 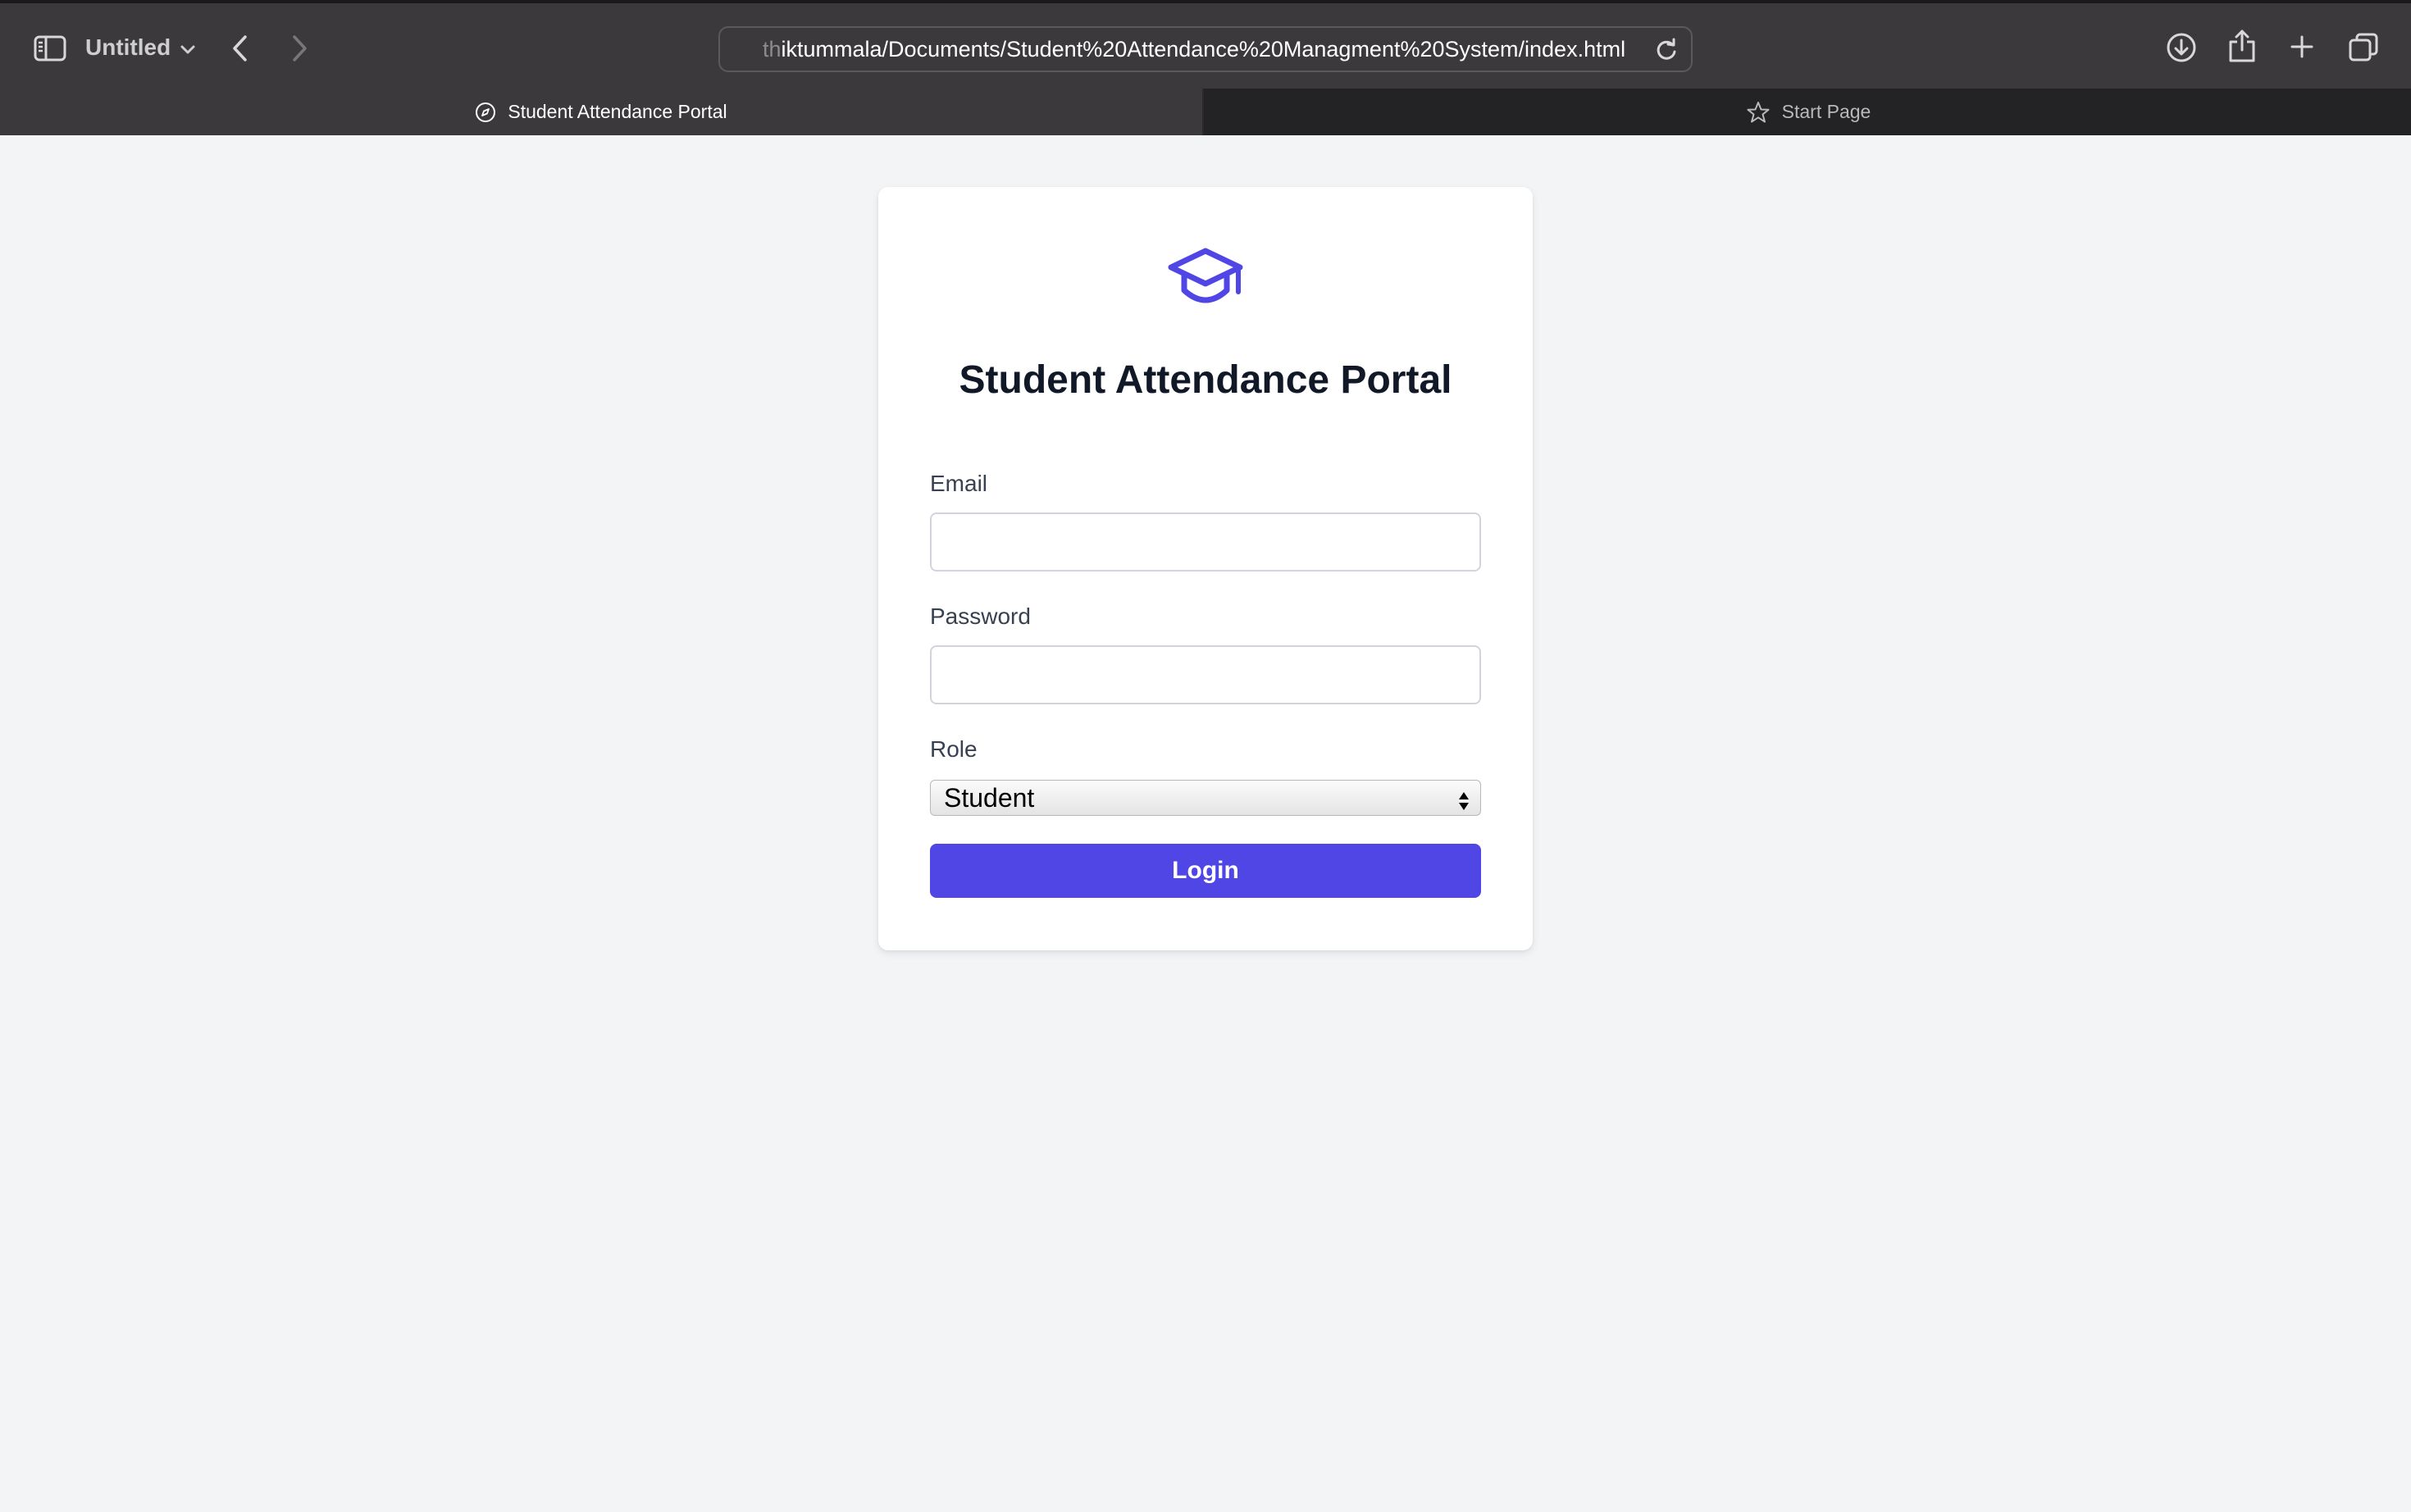 I want to click on tab-start-page: Start Page, so click(x=1808, y=112).